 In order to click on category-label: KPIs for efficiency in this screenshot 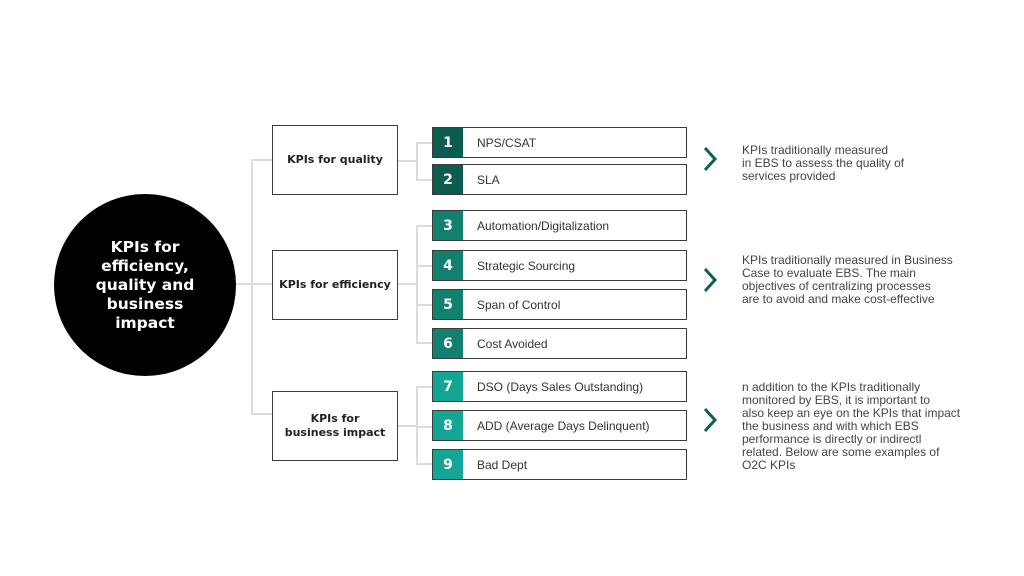, I will do `click(335, 284)`.